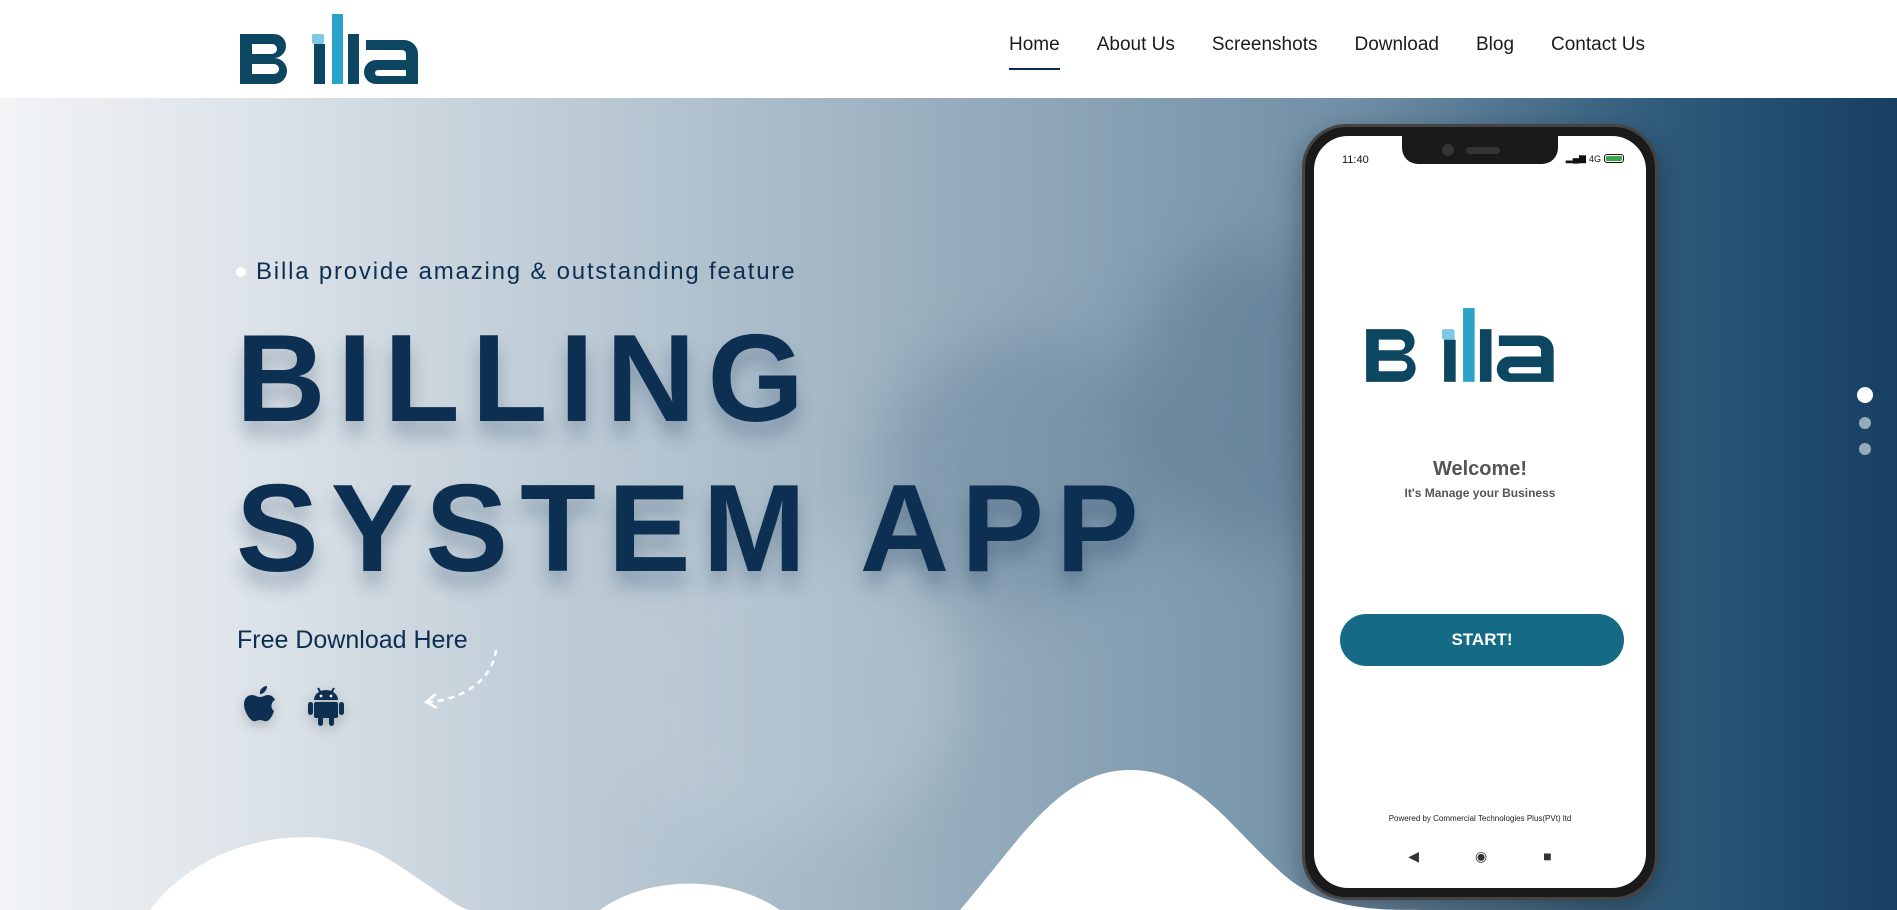 Image resolution: width=1897 pixels, height=910 pixels. Describe the element at coordinates (1460, 345) in the screenshot. I see `app-billa-logo` at that location.